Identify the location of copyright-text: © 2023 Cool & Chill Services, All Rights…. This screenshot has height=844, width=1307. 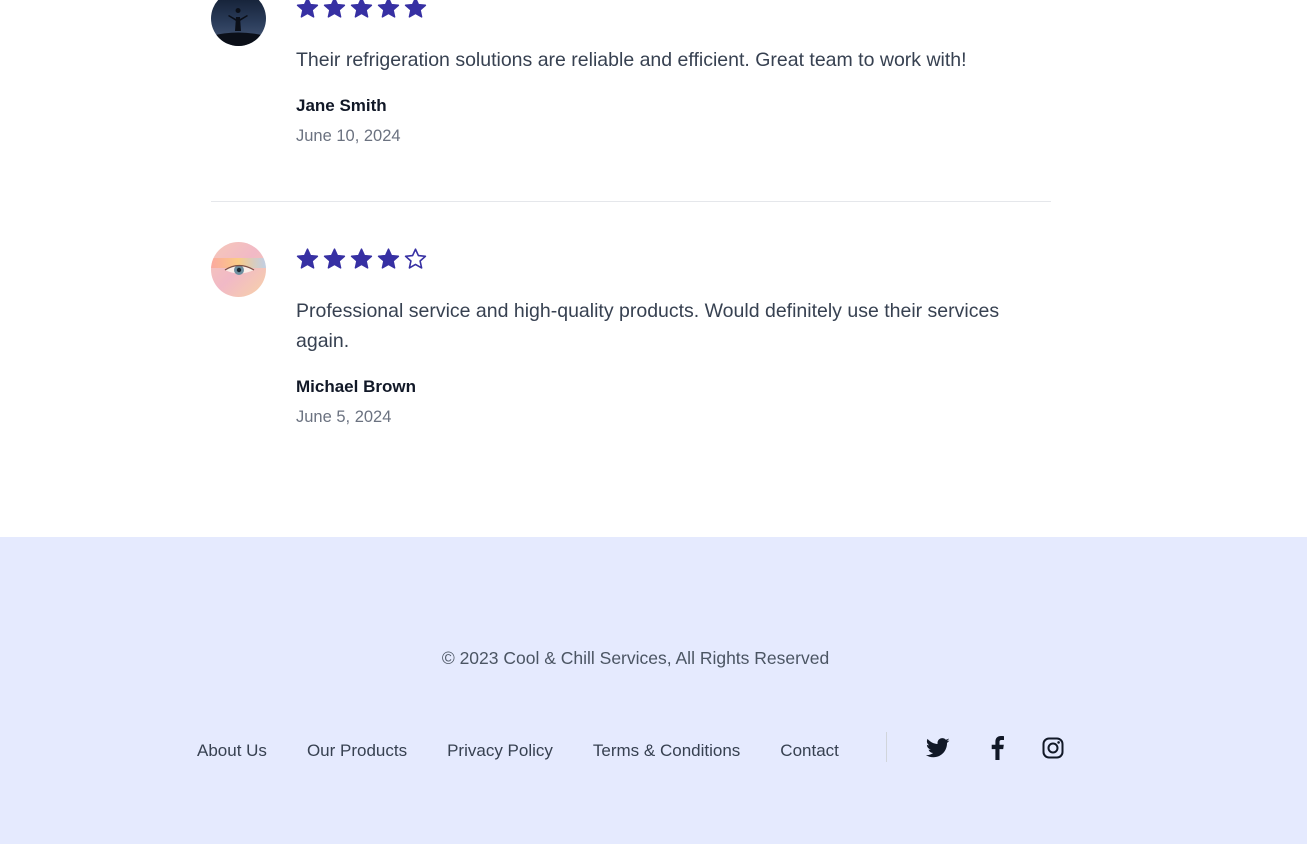
(635, 658).